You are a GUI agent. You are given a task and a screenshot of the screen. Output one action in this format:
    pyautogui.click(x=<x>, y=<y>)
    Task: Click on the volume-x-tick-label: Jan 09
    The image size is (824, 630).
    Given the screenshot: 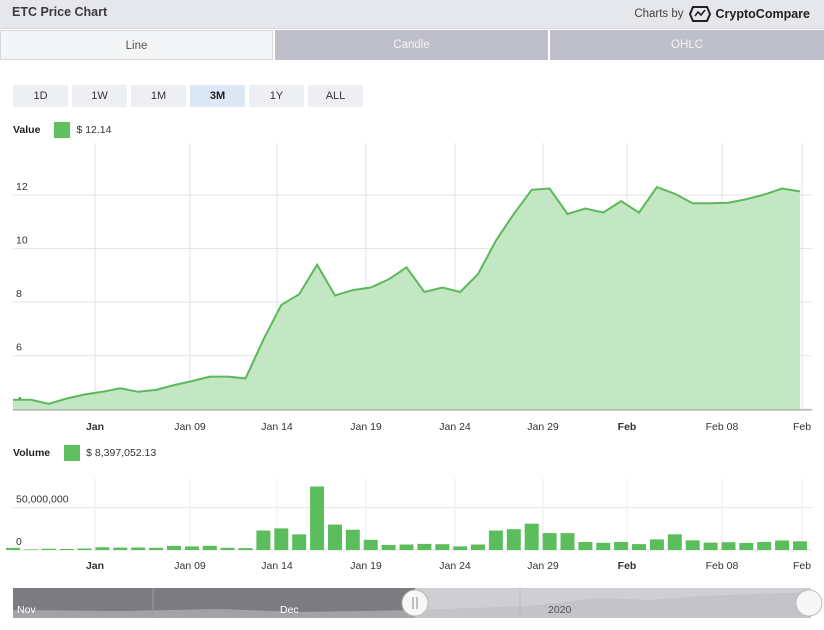 What is the action you would take?
    pyautogui.click(x=190, y=566)
    